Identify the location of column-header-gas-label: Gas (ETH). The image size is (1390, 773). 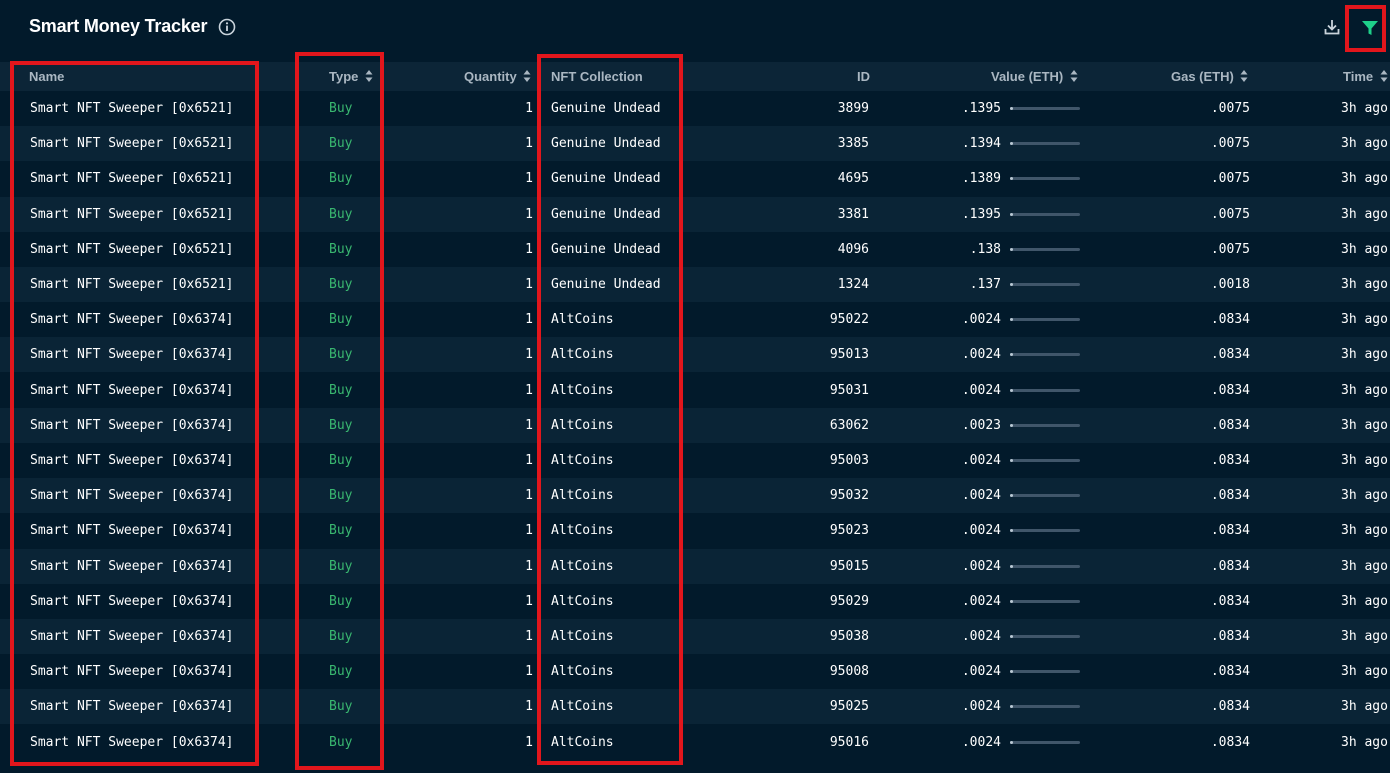
(1202, 76).